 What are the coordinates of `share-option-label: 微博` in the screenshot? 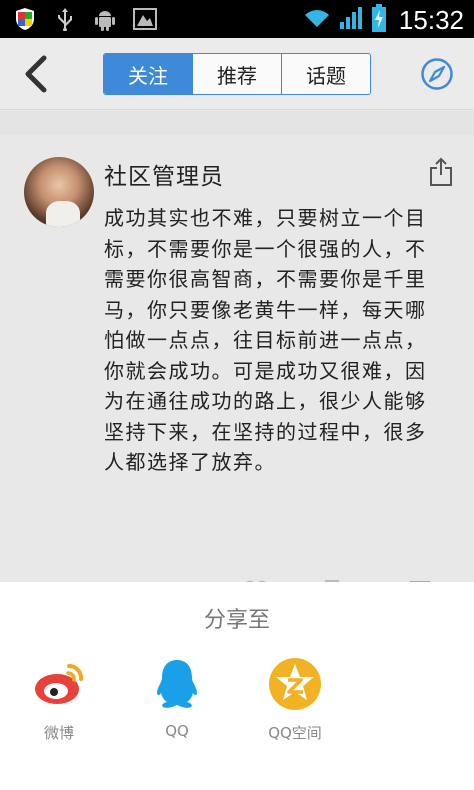 It's located at (58, 733).